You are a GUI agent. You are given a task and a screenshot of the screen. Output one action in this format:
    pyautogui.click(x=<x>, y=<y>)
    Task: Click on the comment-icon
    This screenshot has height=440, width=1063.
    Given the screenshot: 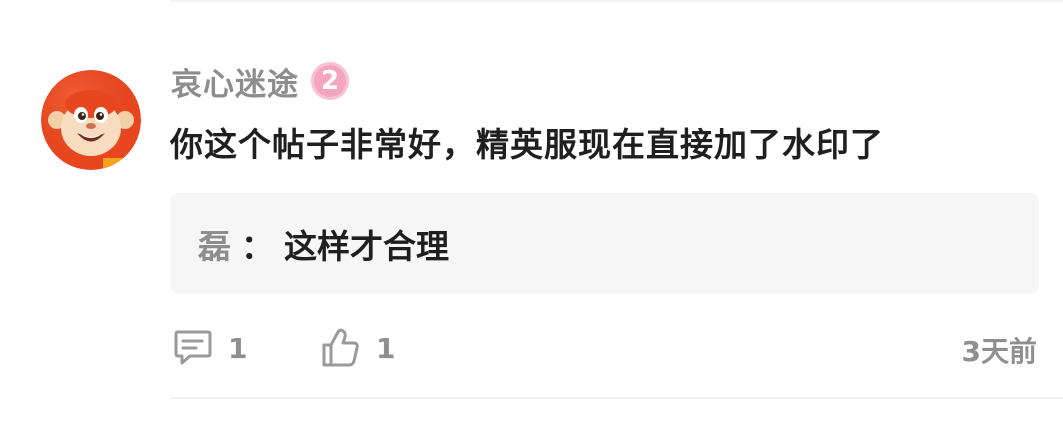 What is the action you would take?
    pyautogui.click(x=193, y=347)
    